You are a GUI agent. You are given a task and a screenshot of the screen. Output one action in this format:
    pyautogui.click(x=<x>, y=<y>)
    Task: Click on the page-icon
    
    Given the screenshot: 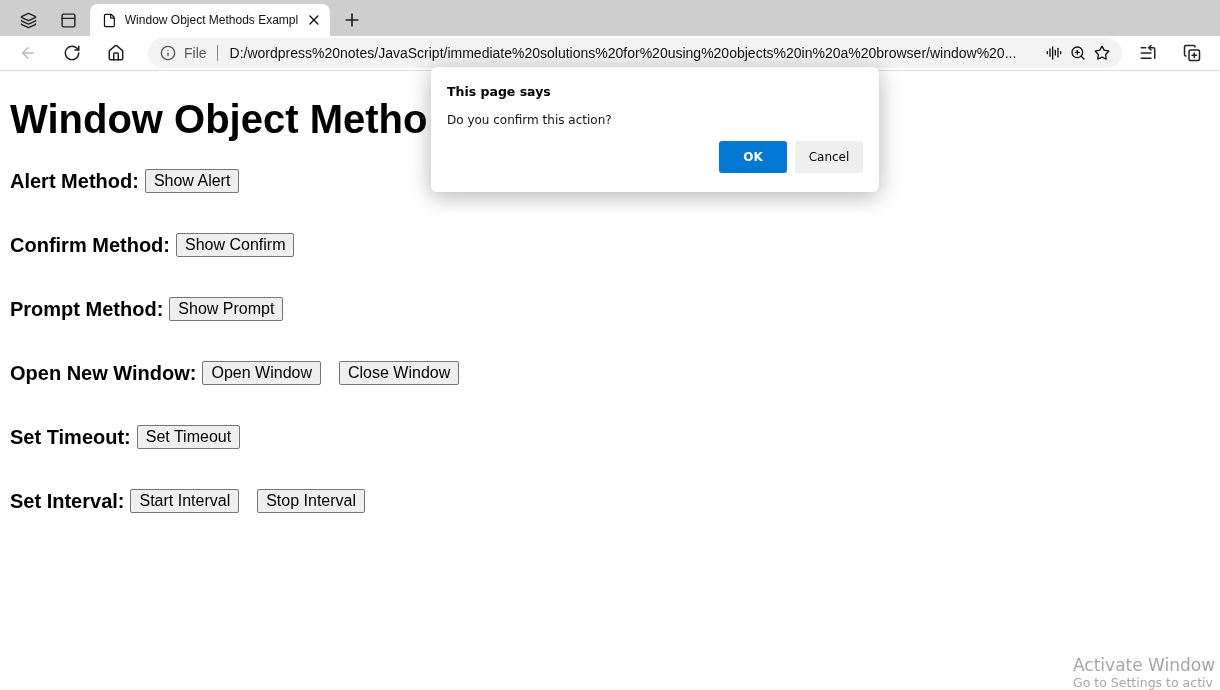 What is the action you would take?
    pyautogui.click(x=109, y=20)
    